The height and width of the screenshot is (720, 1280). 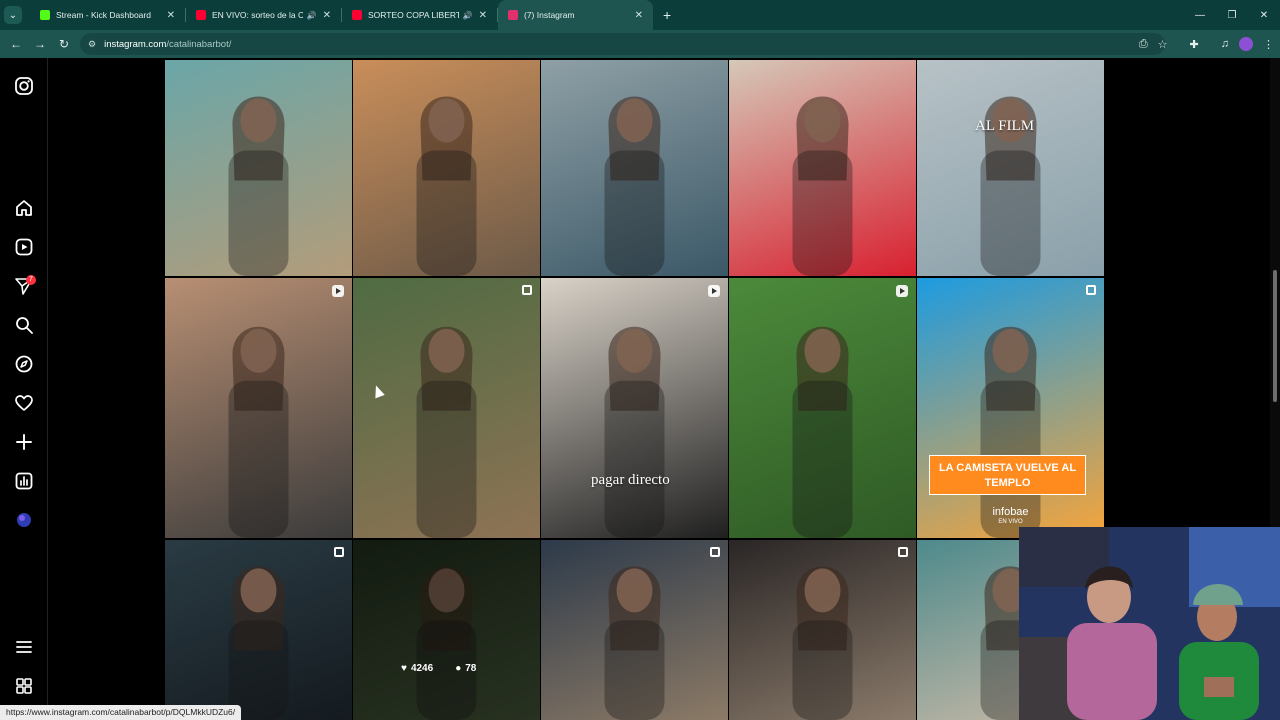 I want to click on extensions-icon: ✚, so click(x=1194, y=44).